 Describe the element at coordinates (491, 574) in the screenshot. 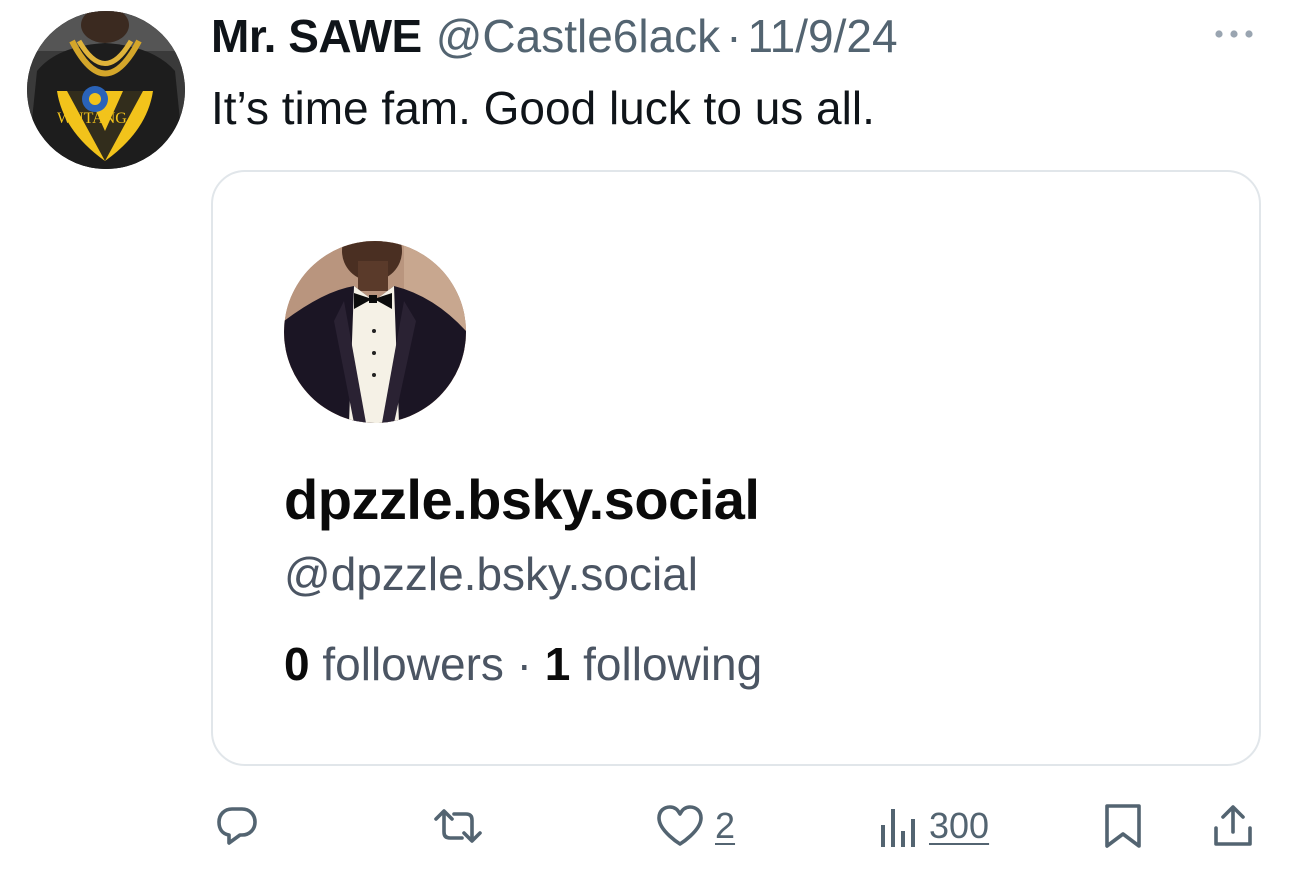

I see `profile-card-handle: @dpzzle.bsky.social` at that location.